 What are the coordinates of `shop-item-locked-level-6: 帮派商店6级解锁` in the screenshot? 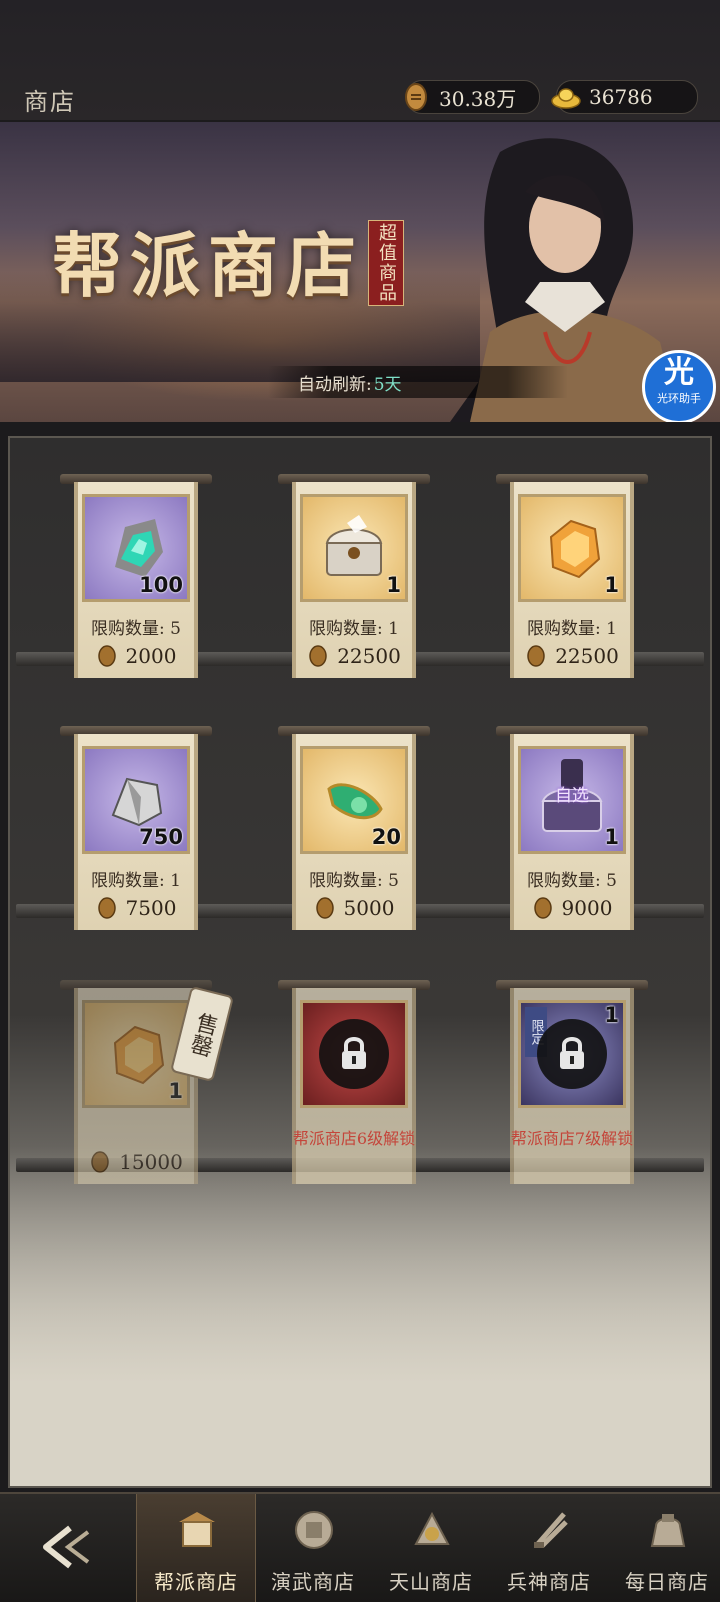 It's located at (354, 1085).